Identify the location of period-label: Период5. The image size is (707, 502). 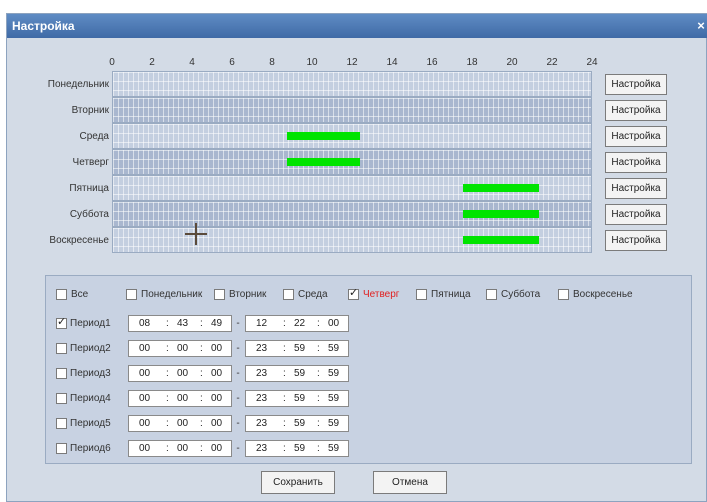
(90, 423).